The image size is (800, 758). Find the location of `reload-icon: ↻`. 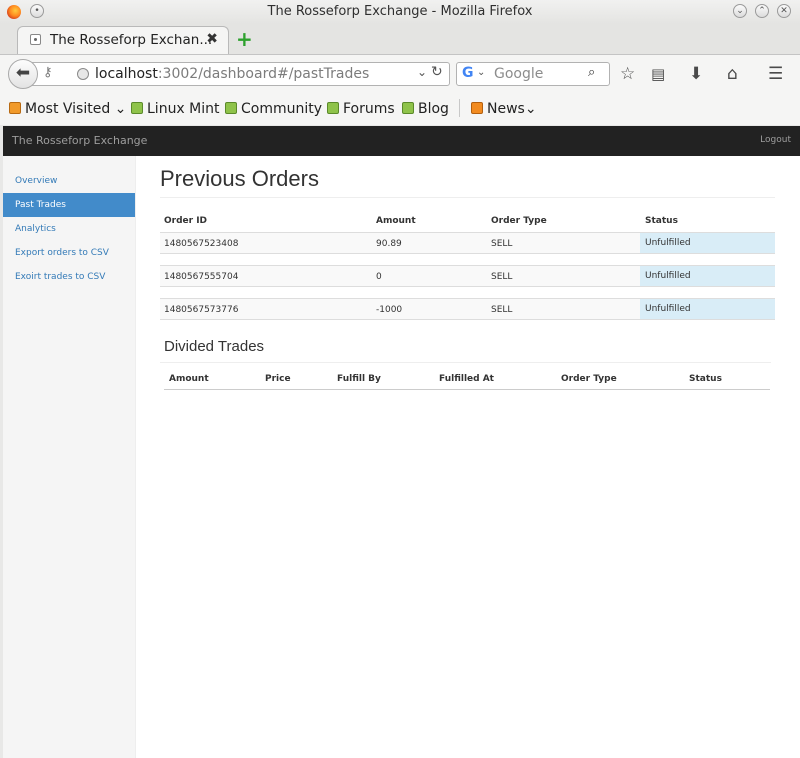

reload-icon: ↻ is located at coordinates (437, 72).